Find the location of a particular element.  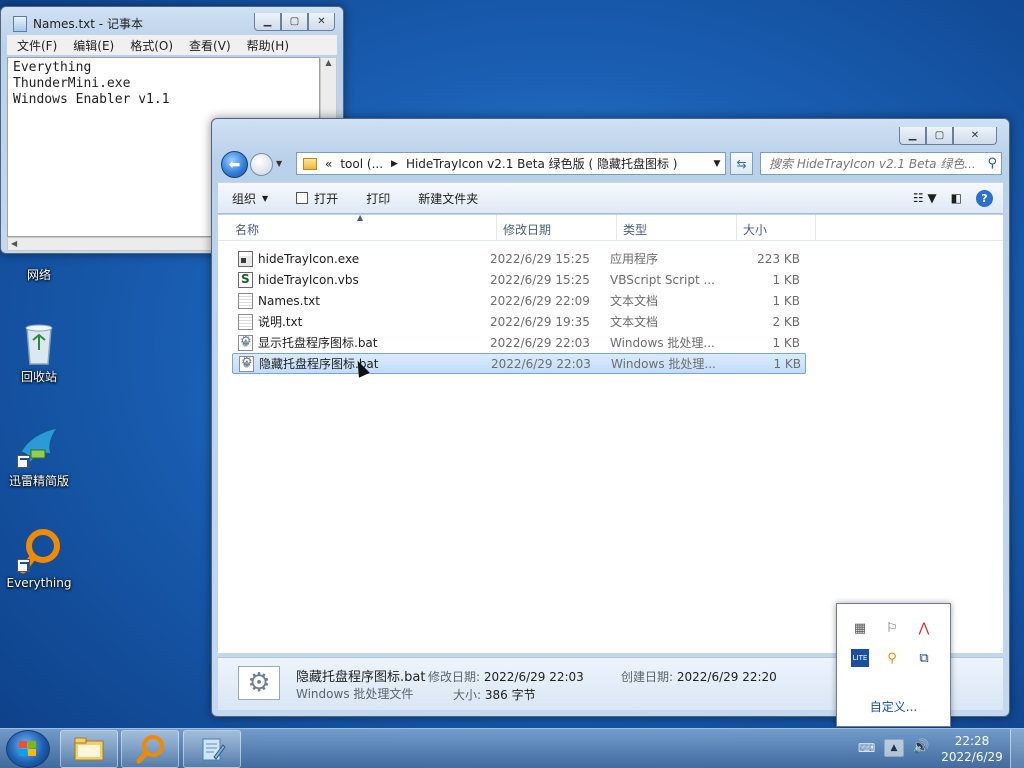

file-type: 文本文档 is located at coordinates (634, 301).